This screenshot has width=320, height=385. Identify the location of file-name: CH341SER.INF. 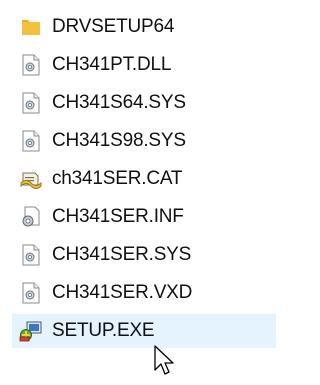
(118, 216).